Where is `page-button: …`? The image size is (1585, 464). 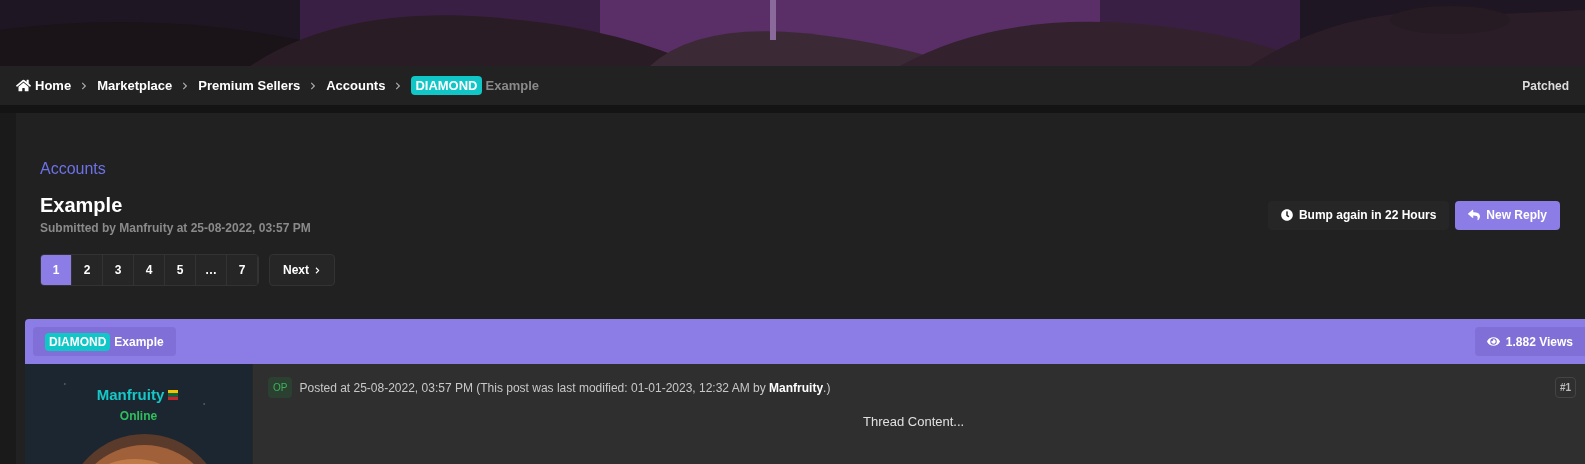 page-button: … is located at coordinates (211, 270).